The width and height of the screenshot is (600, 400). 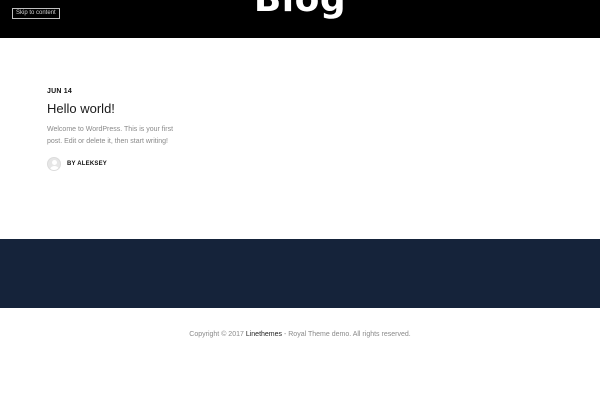 I want to click on avatar-icon, so click(x=54, y=164).